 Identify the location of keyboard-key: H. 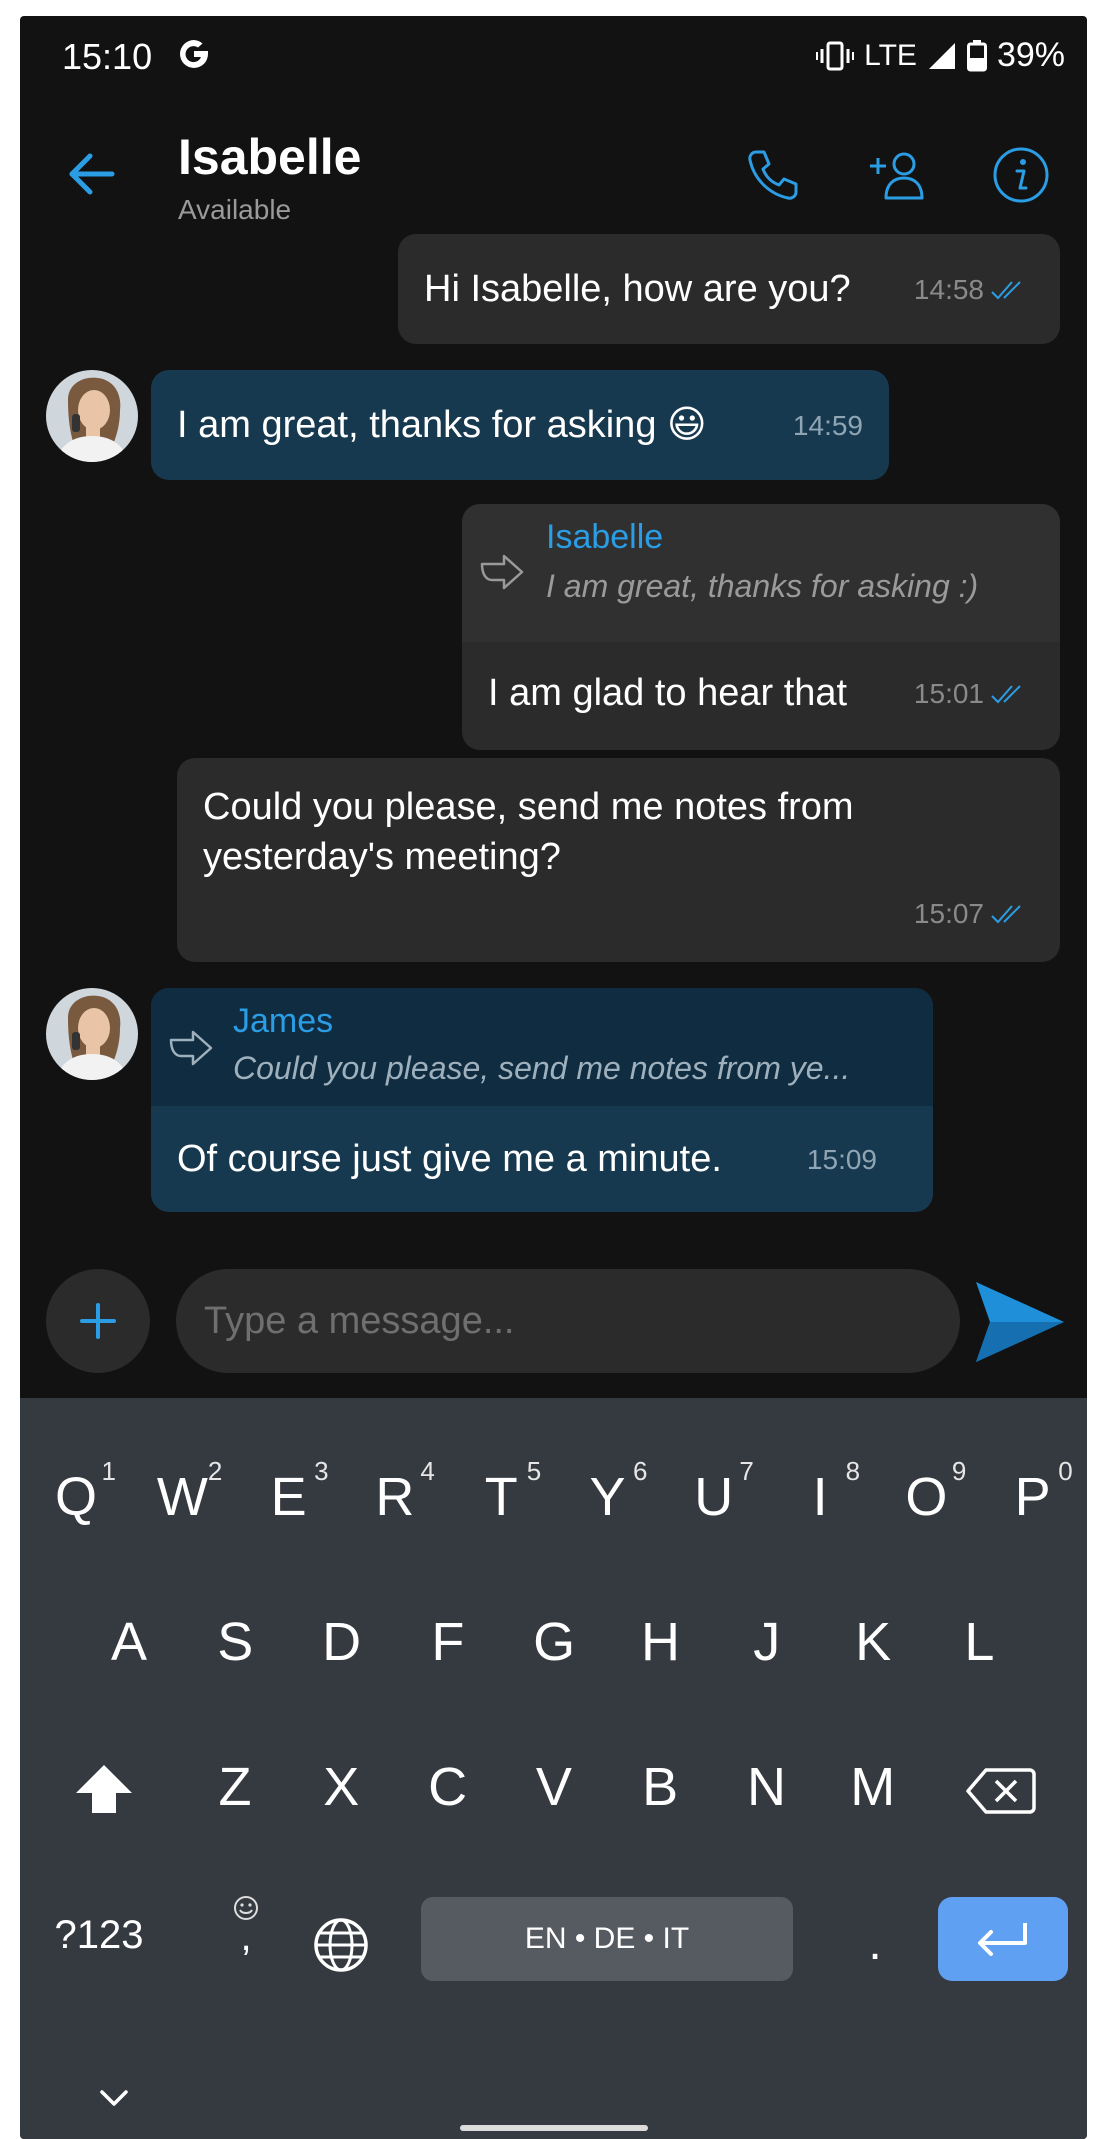
(661, 1642).